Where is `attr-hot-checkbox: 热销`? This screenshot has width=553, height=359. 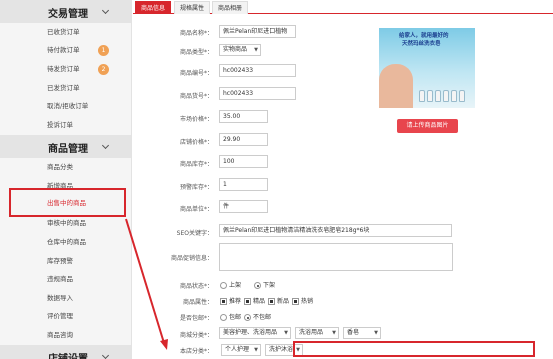 attr-hot-checkbox: 热销 is located at coordinates (302, 300).